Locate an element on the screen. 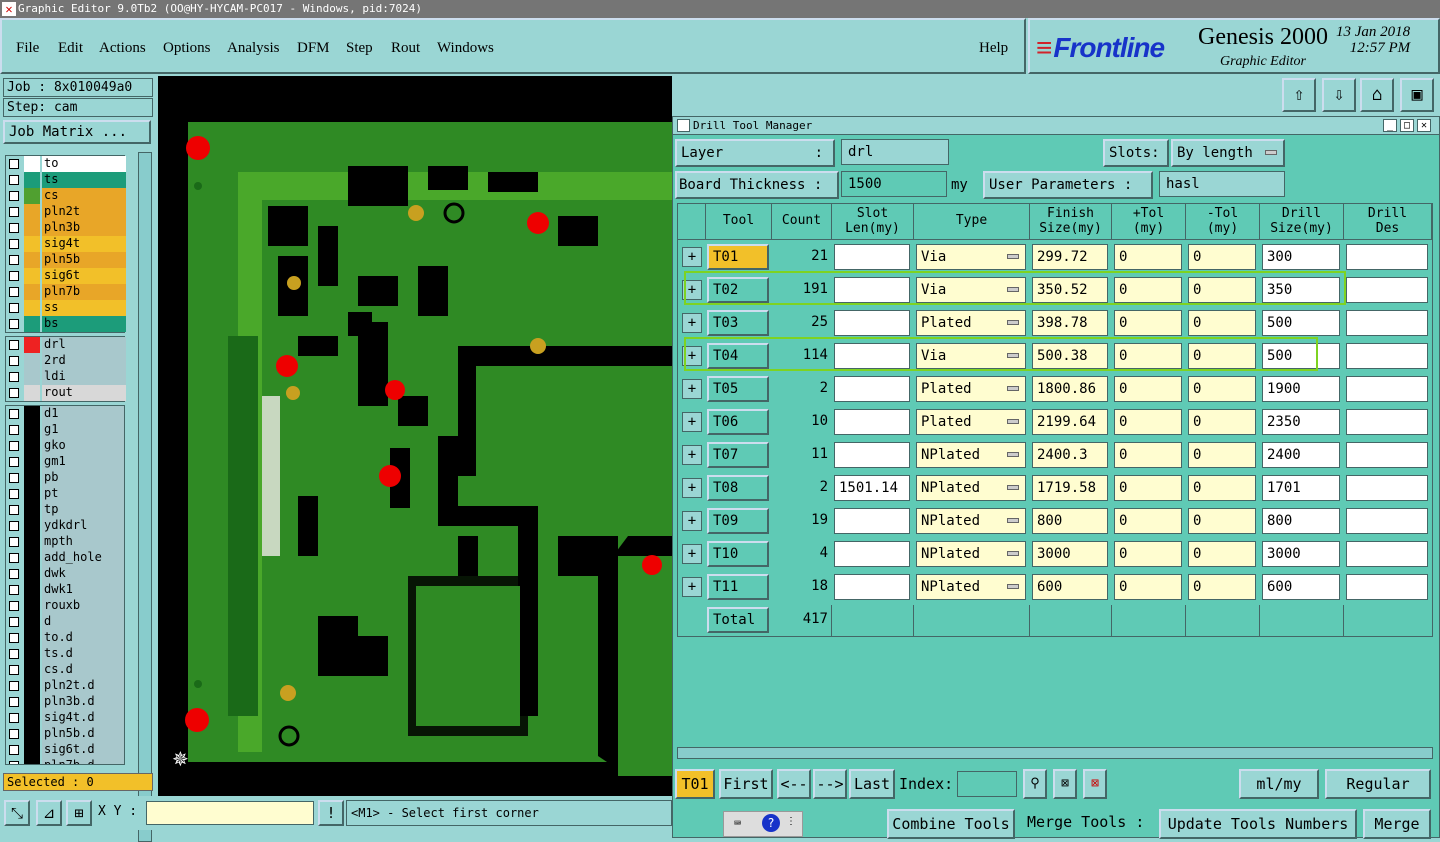  minimize-icon: _ is located at coordinates (1390, 125).